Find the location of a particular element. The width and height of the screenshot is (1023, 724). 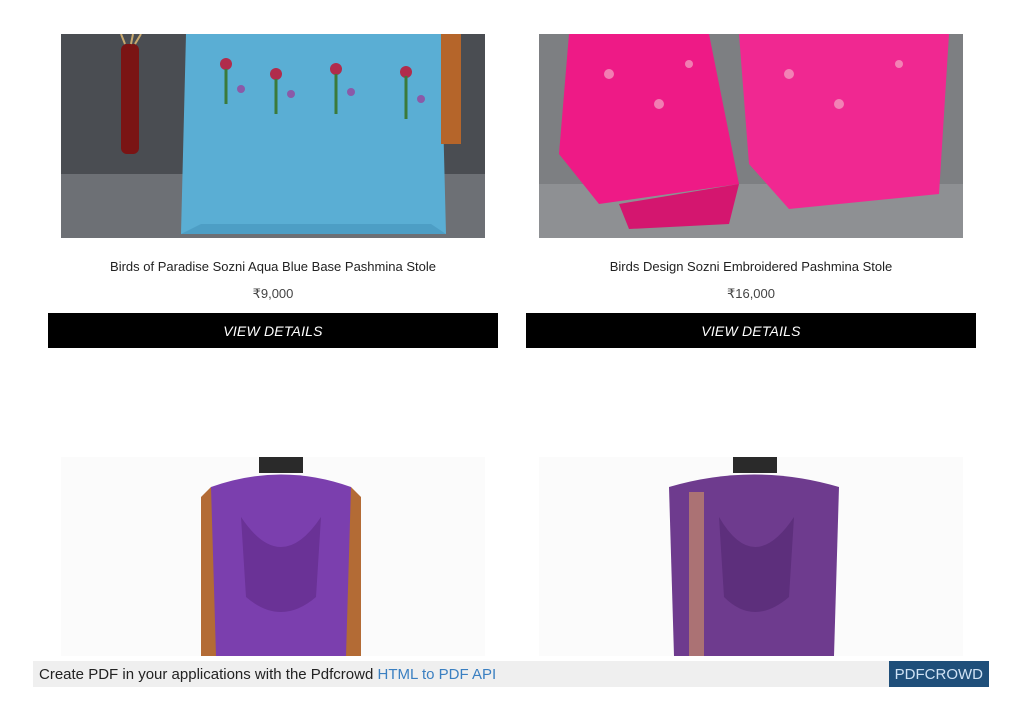

product-price: ₹16,000 is located at coordinates (751, 293).